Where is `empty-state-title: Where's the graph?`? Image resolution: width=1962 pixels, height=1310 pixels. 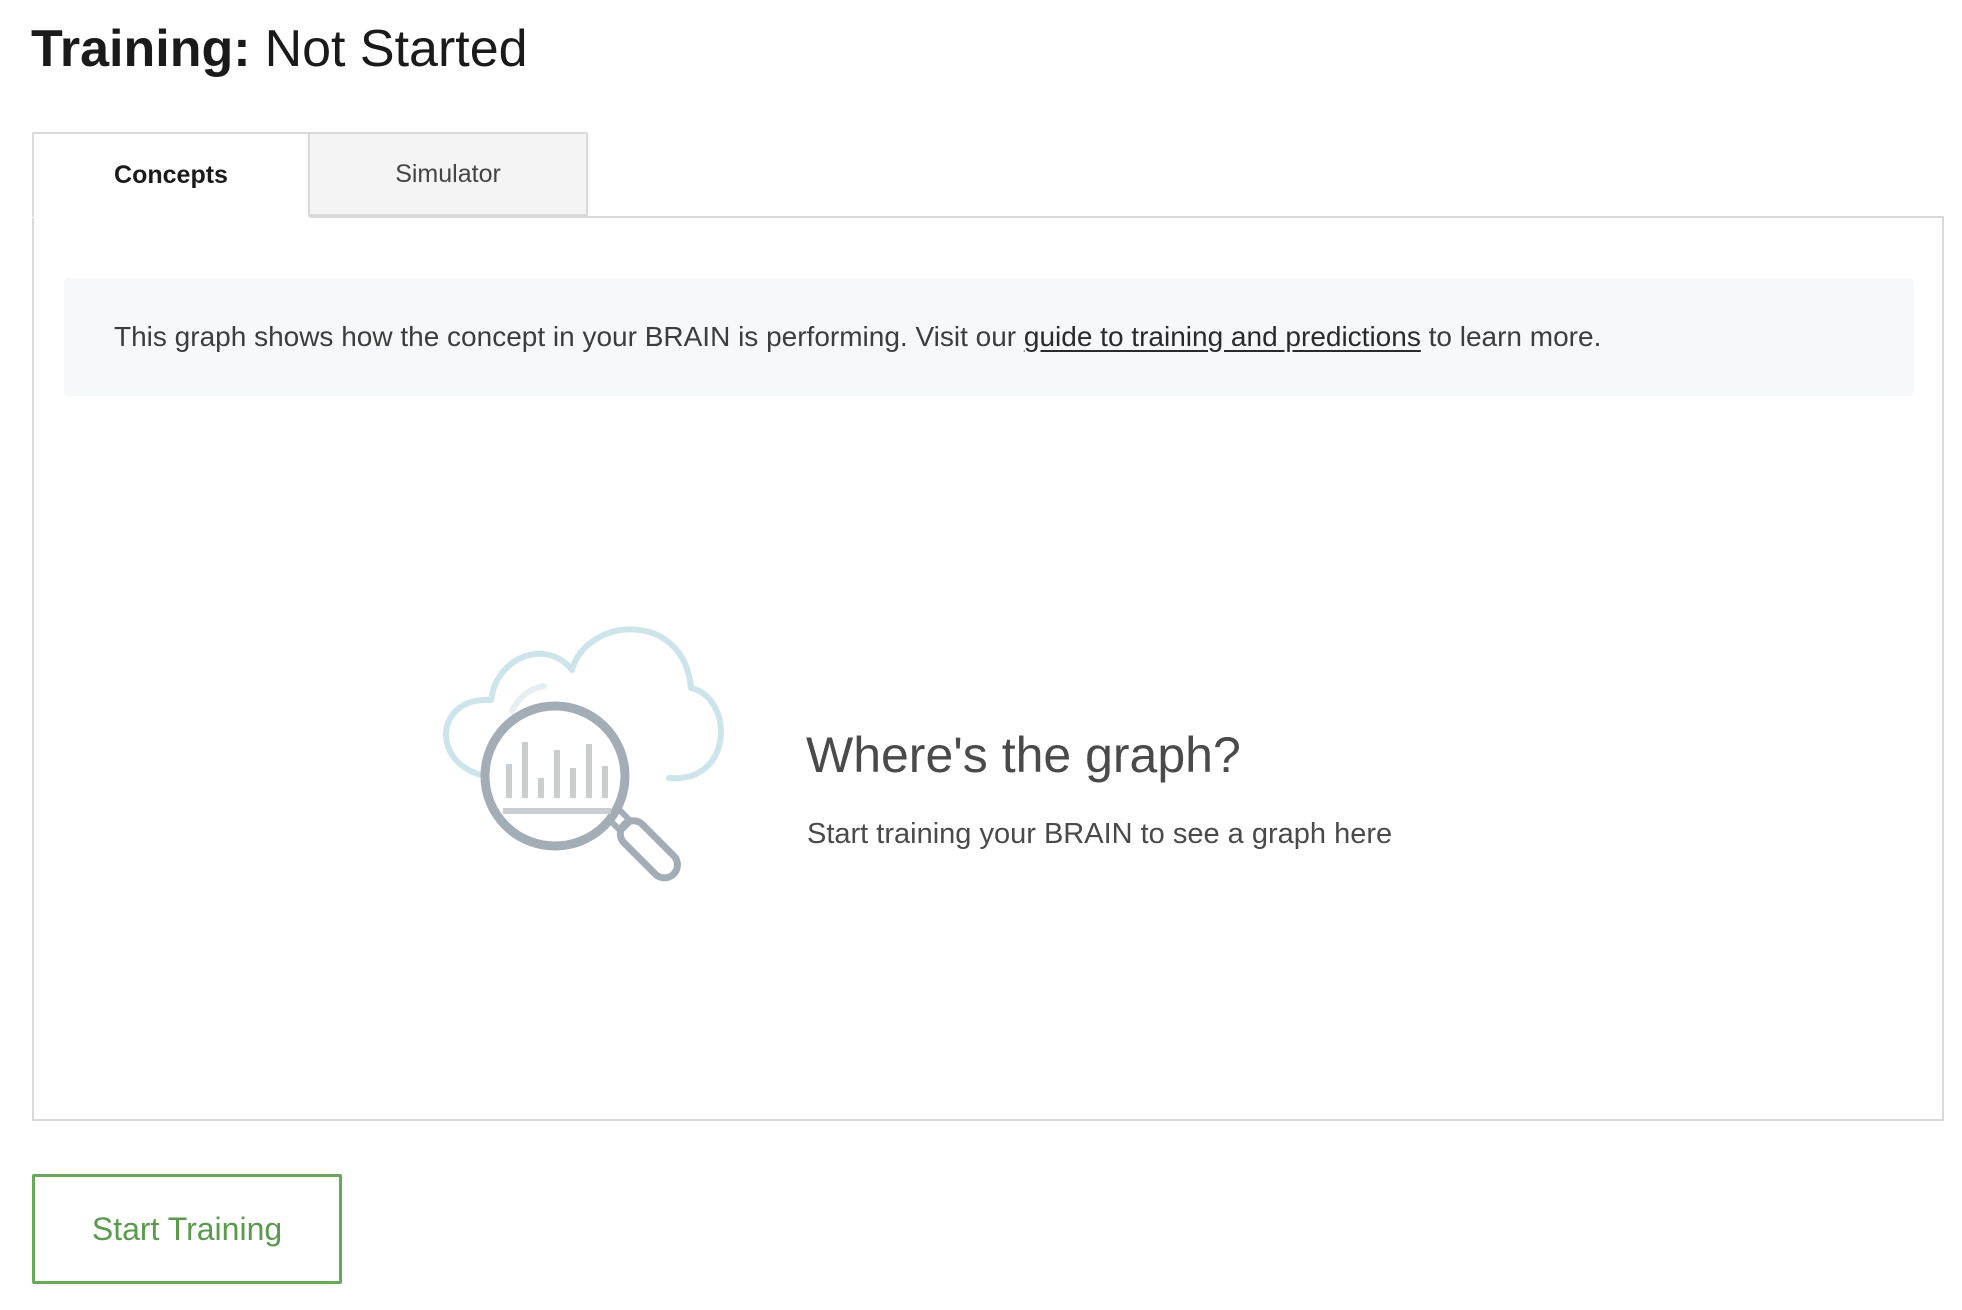 empty-state-title: Where's the graph? is located at coordinates (1023, 755).